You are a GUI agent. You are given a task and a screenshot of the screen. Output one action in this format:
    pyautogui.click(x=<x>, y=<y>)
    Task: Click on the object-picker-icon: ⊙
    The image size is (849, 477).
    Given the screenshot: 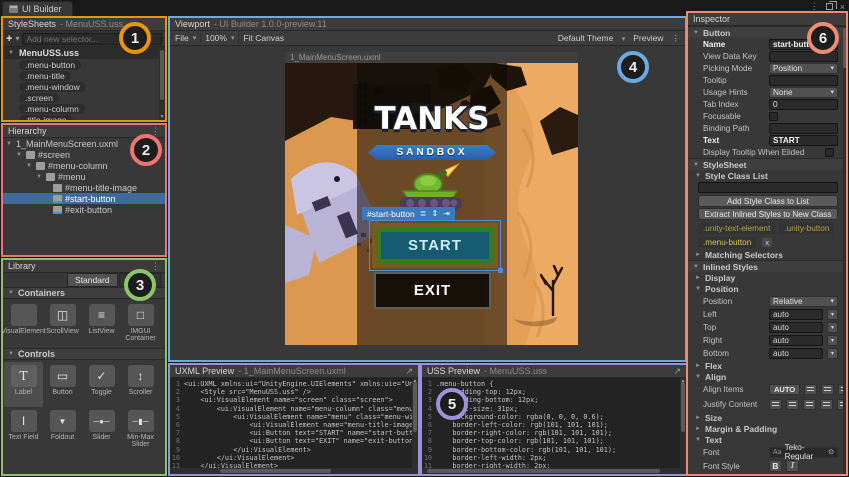 What is the action you would take?
    pyautogui.click(x=831, y=452)
    